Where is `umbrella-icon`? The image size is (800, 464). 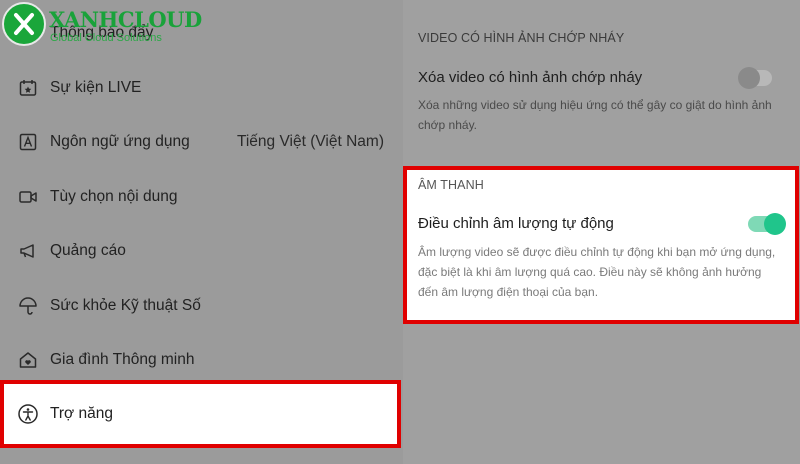
umbrella-icon is located at coordinates (28, 306).